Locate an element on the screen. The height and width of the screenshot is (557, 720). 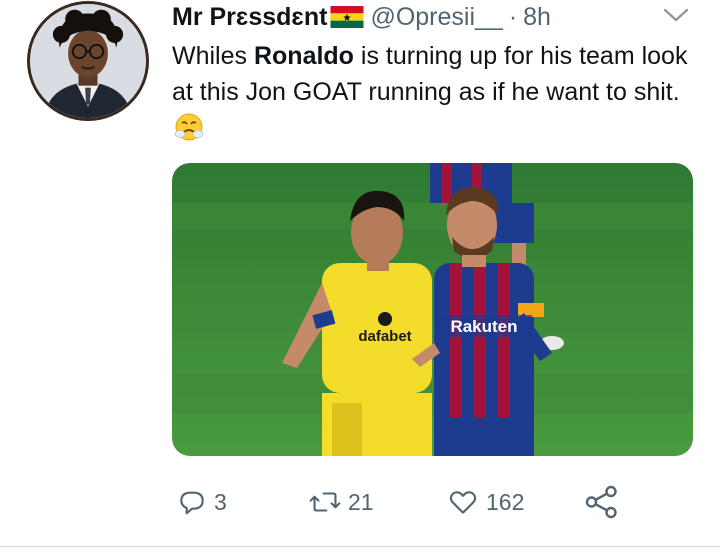
tweet-text-part-1: Whiles is located at coordinates (213, 56).